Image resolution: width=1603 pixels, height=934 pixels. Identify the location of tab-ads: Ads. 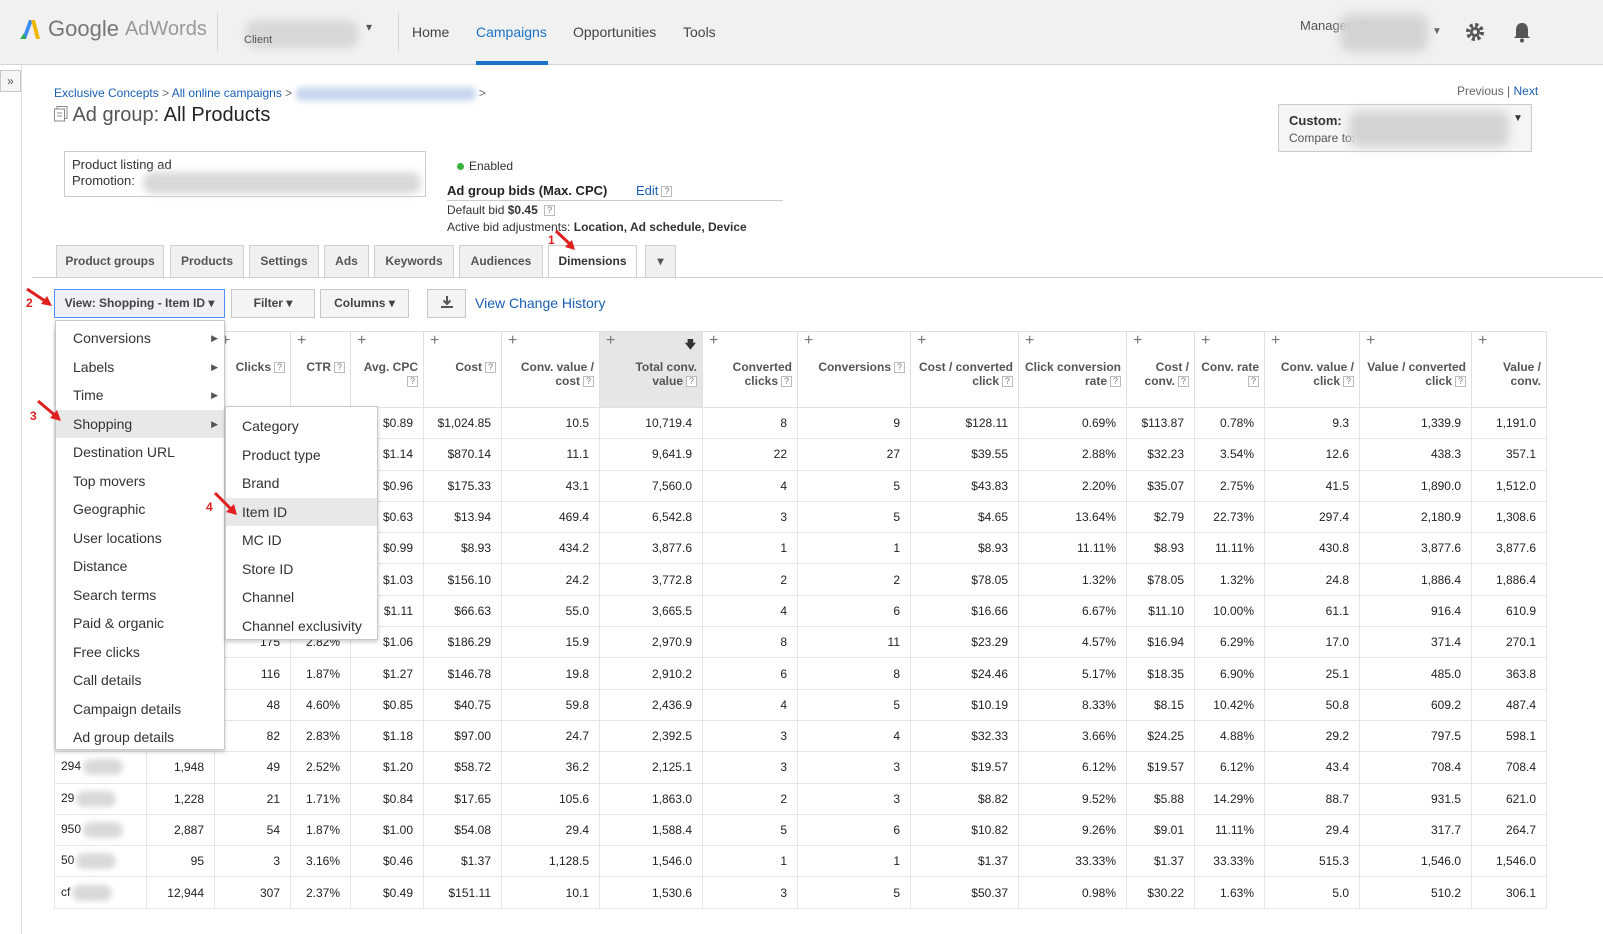
(346, 261).